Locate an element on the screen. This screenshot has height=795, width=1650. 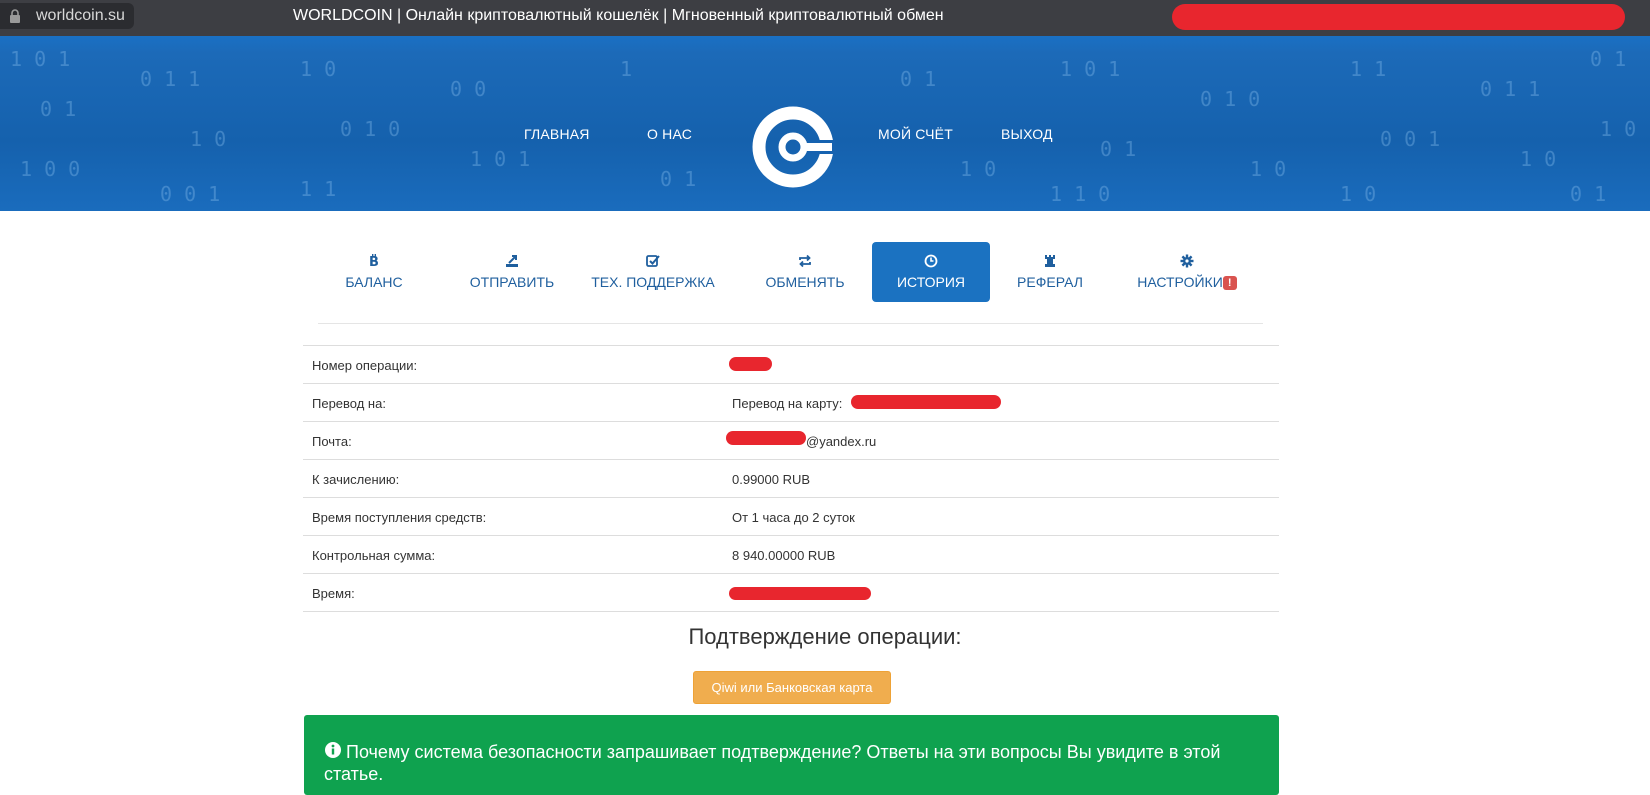
email-domain-value: @yandex.ru is located at coordinates (841, 441).